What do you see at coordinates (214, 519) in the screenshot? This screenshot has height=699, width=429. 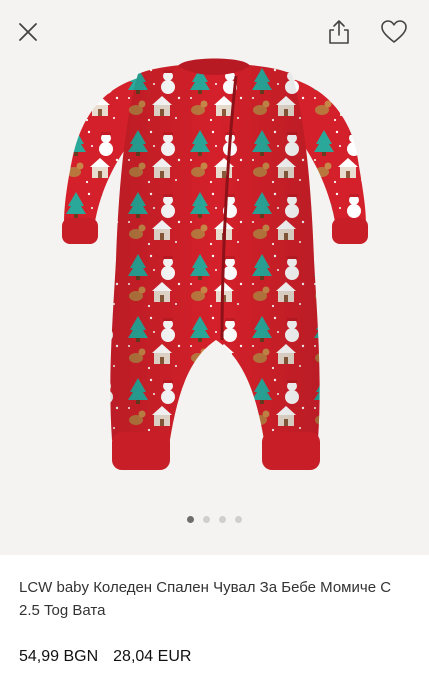 I see `image-pager` at bounding box center [214, 519].